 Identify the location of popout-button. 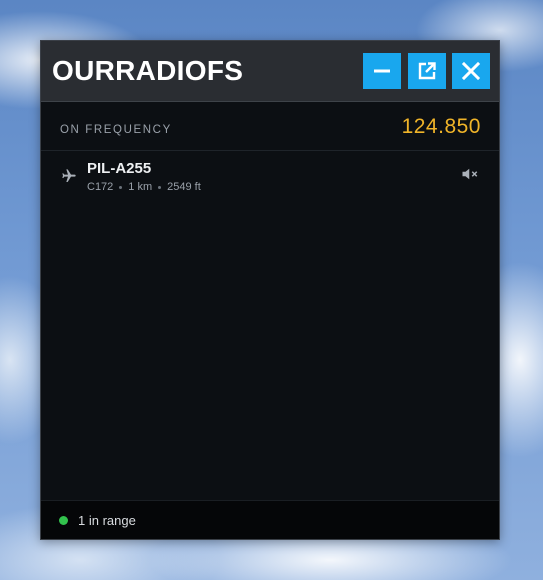
(427, 71).